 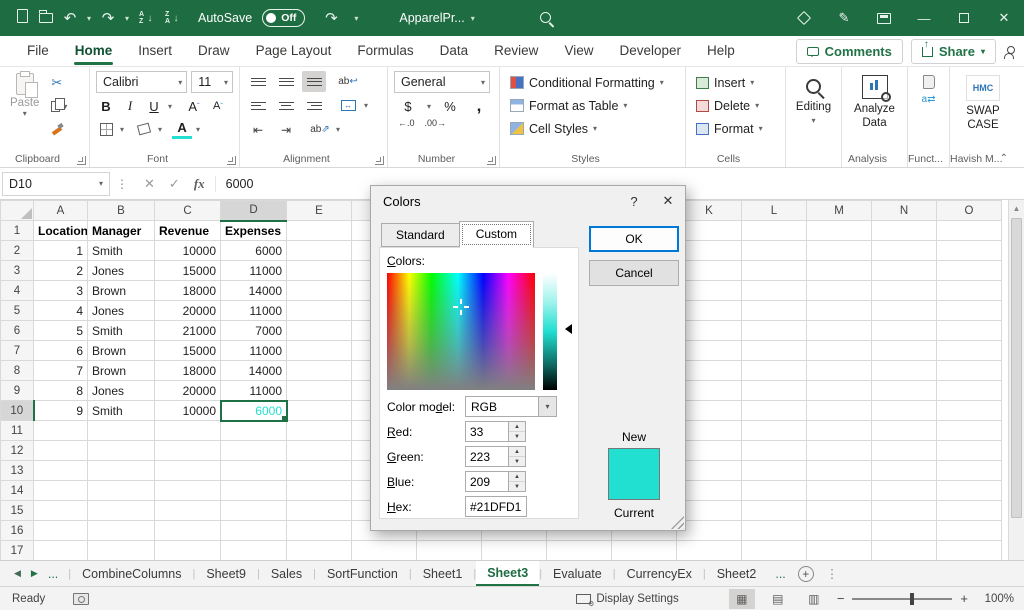 I want to click on underline-button: U, so click(x=154, y=106).